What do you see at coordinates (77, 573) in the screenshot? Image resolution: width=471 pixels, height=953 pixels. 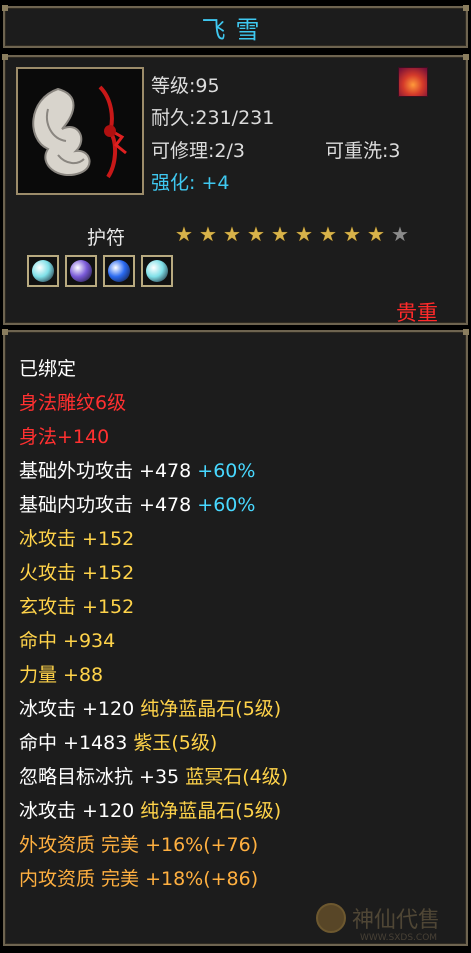 I see `property-text: 火攻击 +152` at bounding box center [77, 573].